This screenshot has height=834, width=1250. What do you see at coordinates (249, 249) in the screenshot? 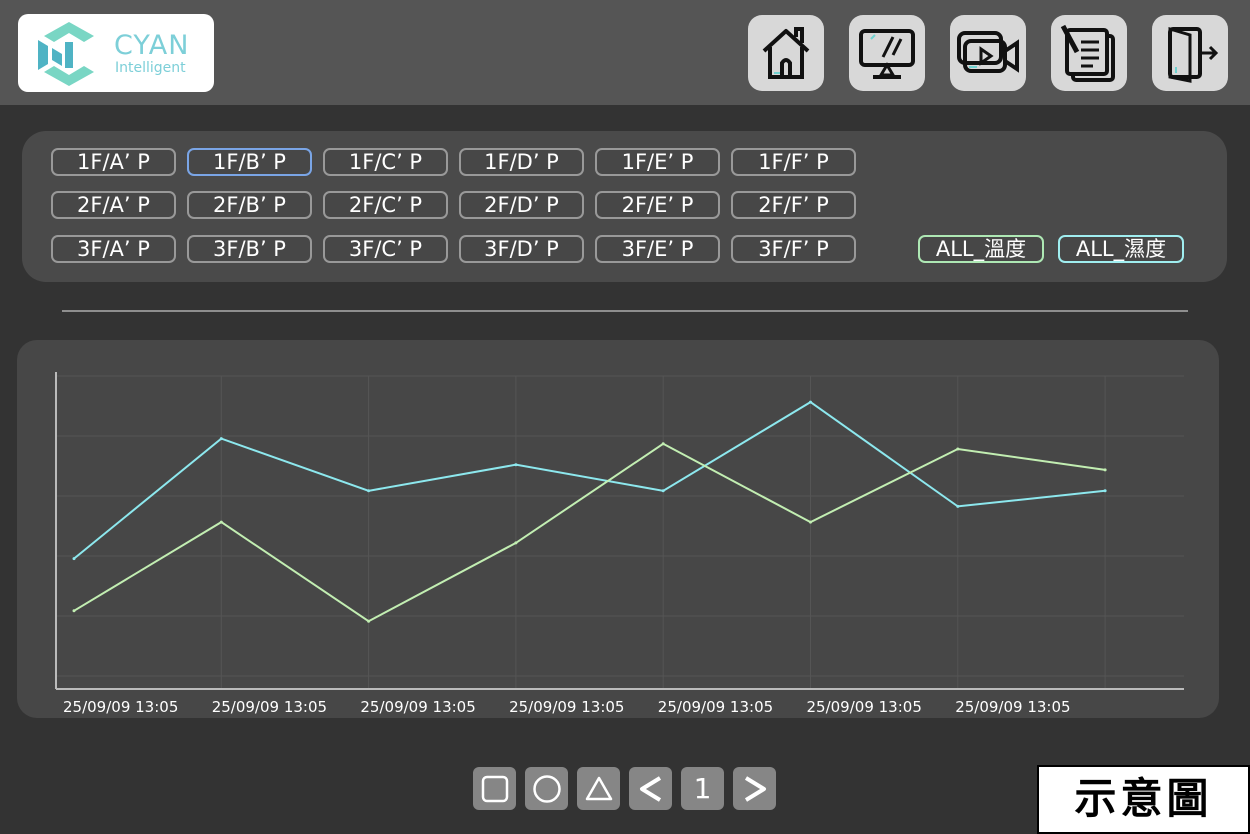
I see `sensor-tag-3f-b: 3F/B’ P` at bounding box center [249, 249].